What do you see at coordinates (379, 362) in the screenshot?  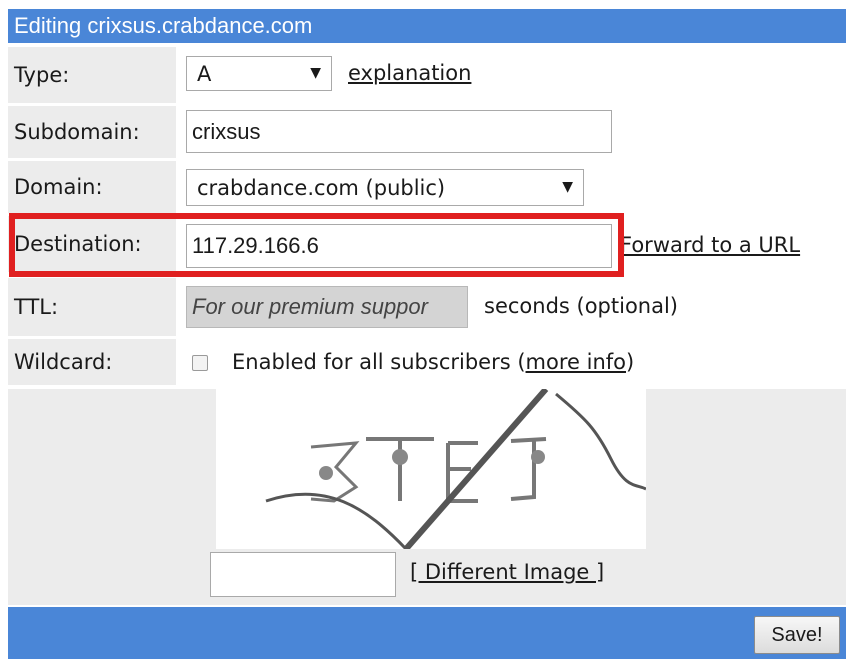 I see `wildcard-text-before: Enabled for all subscribers (` at bounding box center [379, 362].